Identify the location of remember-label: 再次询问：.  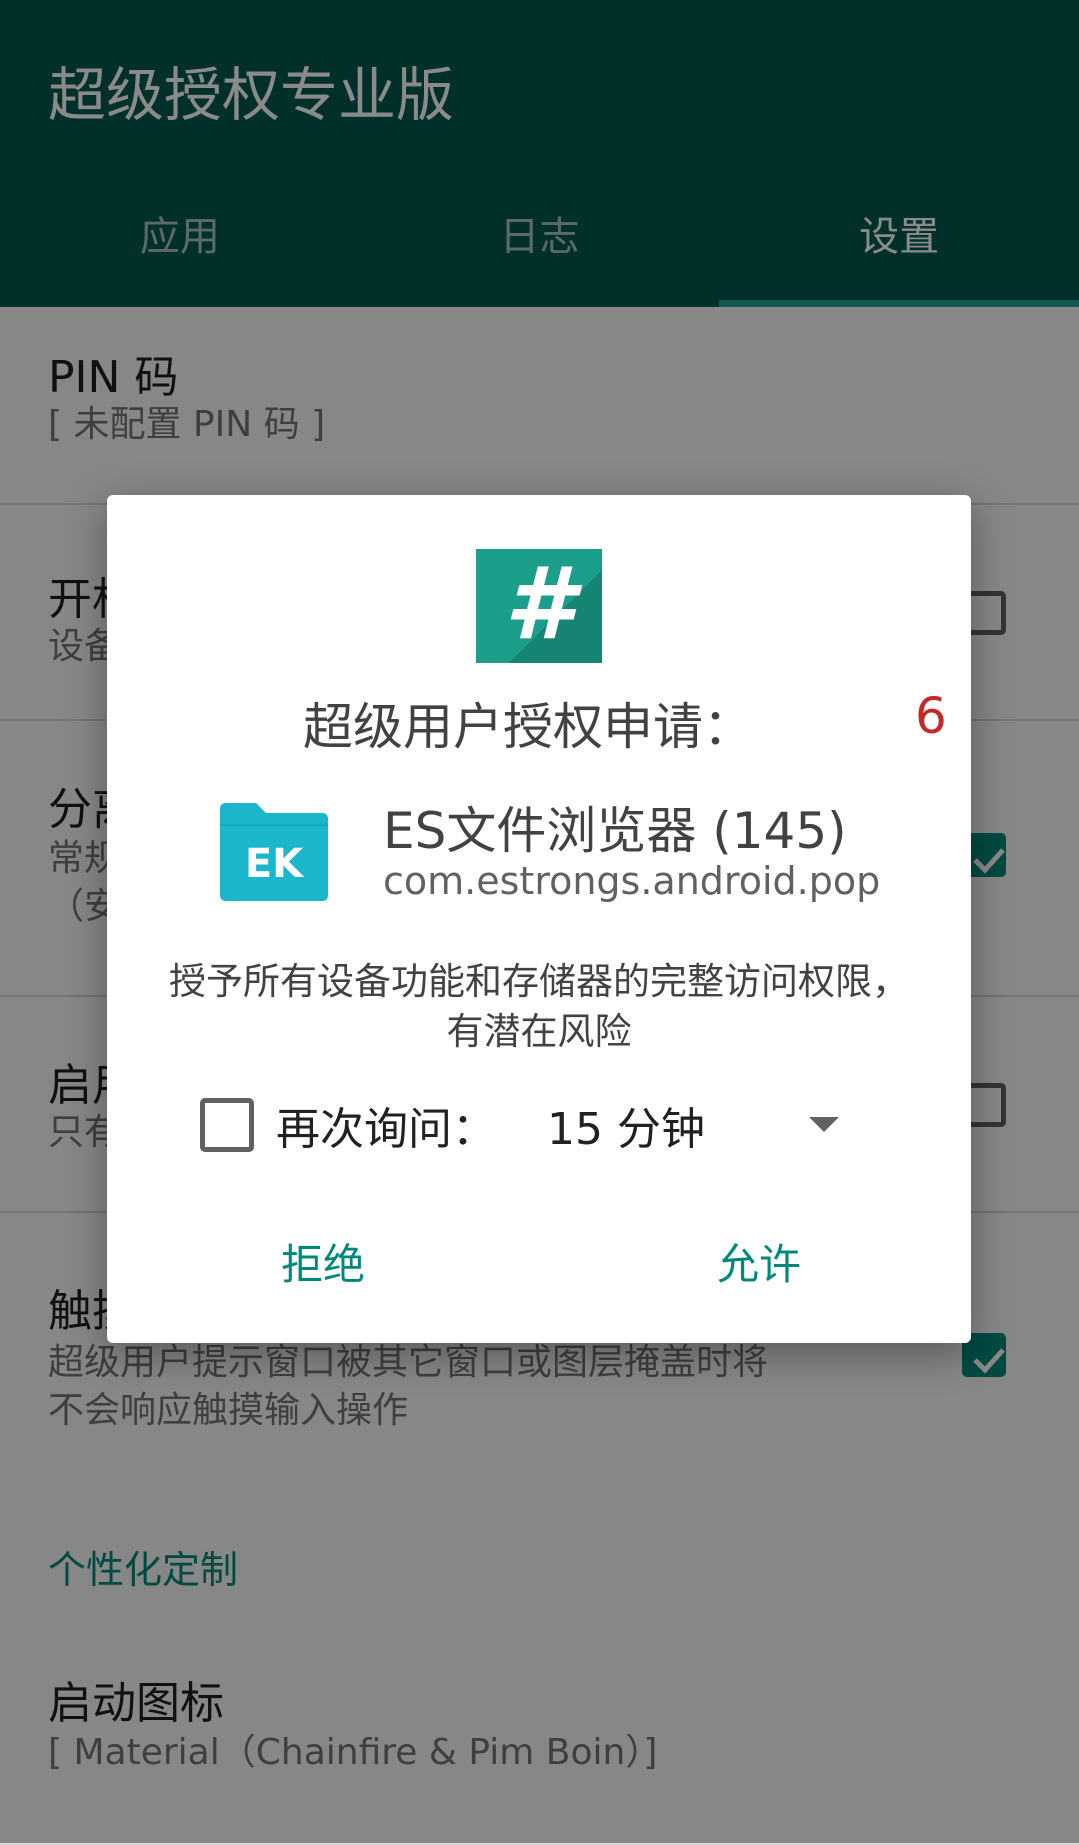
(386, 1125).